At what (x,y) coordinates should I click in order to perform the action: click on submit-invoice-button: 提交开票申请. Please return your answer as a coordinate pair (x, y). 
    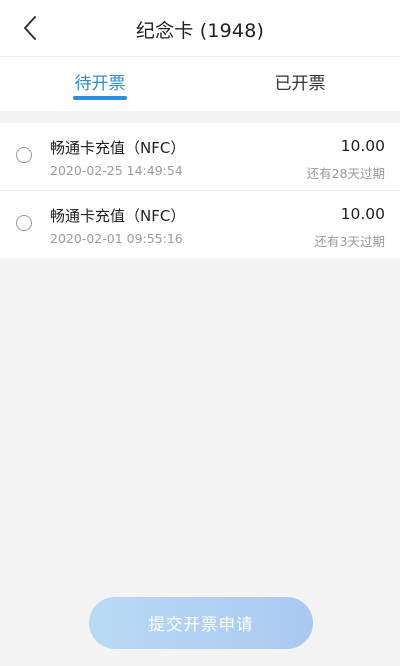
    Looking at the image, I should click on (201, 623).